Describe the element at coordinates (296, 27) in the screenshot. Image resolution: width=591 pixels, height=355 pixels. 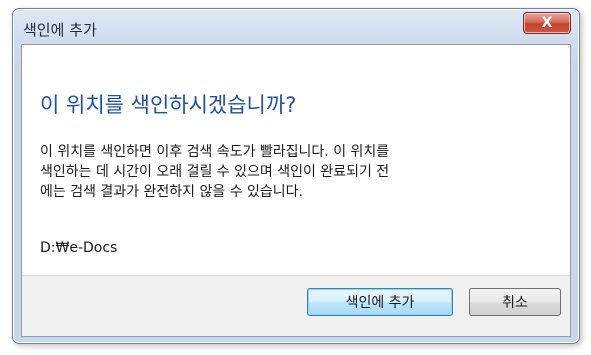
I see `title-bar: 색인에 추가 X` at that location.